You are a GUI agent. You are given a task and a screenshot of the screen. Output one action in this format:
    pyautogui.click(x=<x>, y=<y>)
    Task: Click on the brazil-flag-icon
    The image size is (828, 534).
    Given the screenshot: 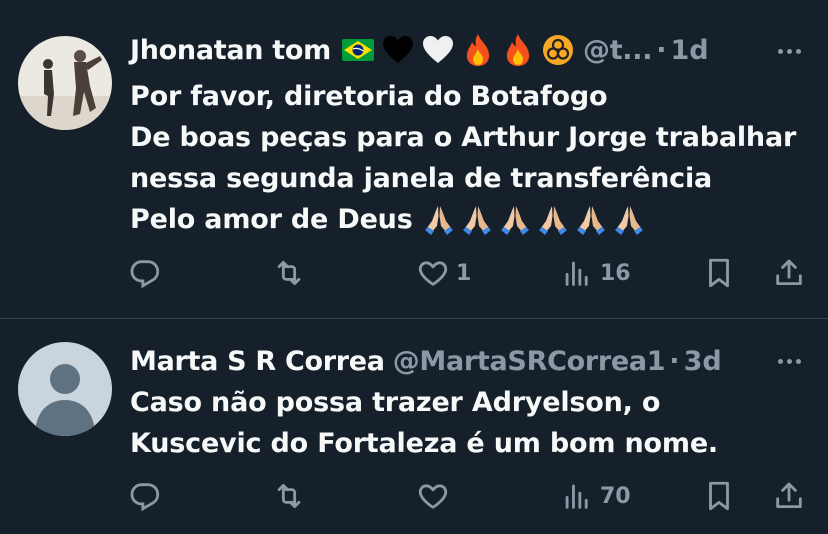 What is the action you would take?
    pyautogui.click(x=358, y=50)
    